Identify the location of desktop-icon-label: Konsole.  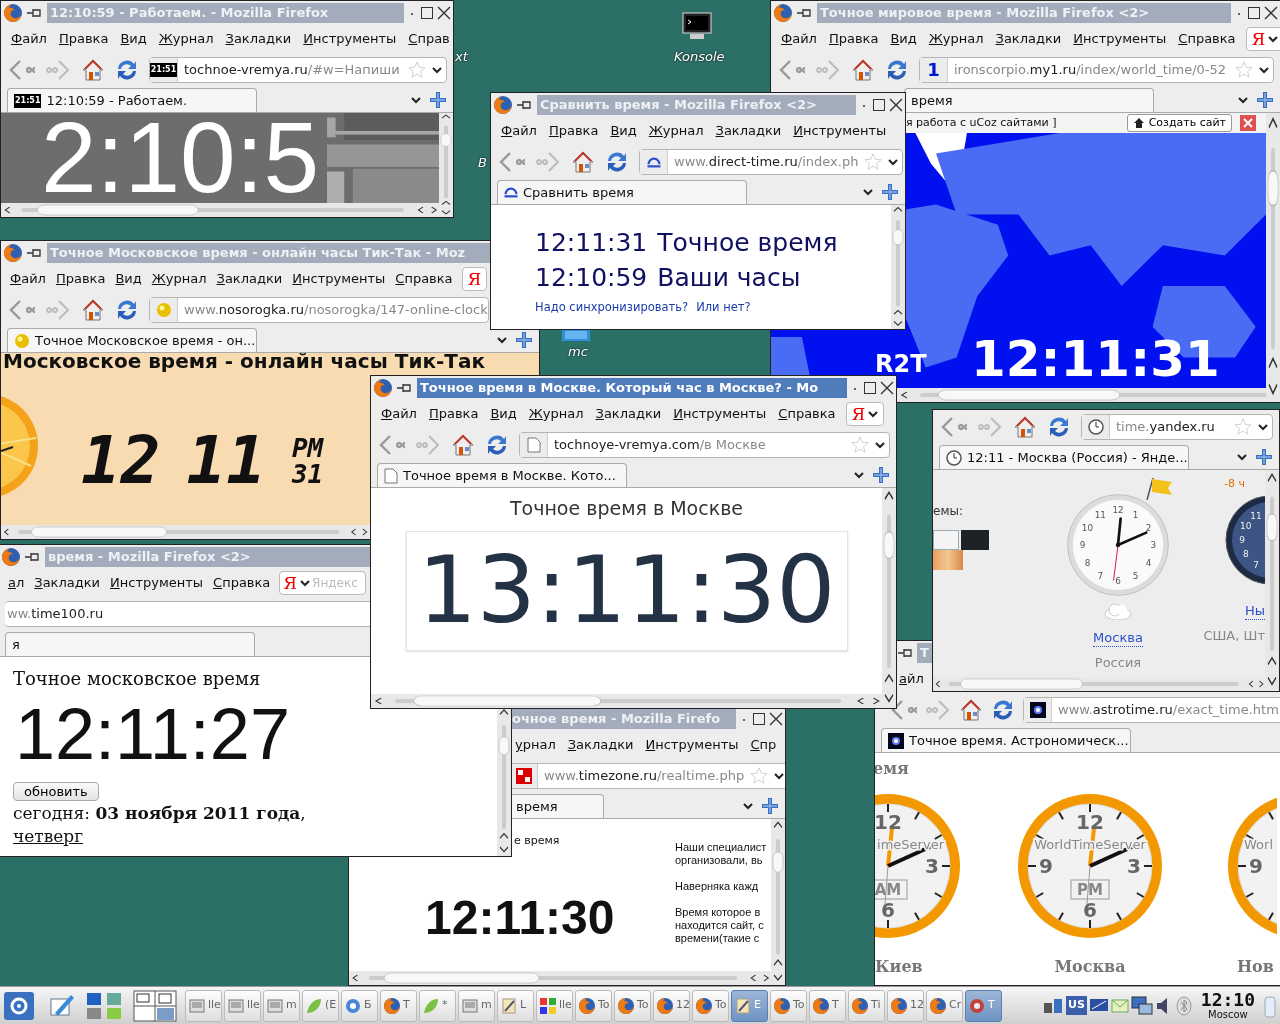
(699, 57).